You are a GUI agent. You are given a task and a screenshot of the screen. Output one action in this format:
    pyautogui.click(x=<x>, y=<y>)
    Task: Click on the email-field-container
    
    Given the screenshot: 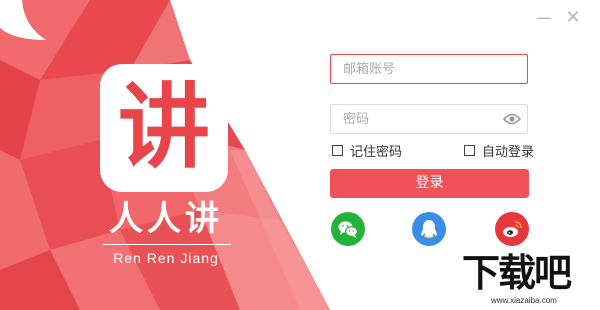 What is the action you would take?
    pyautogui.click(x=429, y=69)
    